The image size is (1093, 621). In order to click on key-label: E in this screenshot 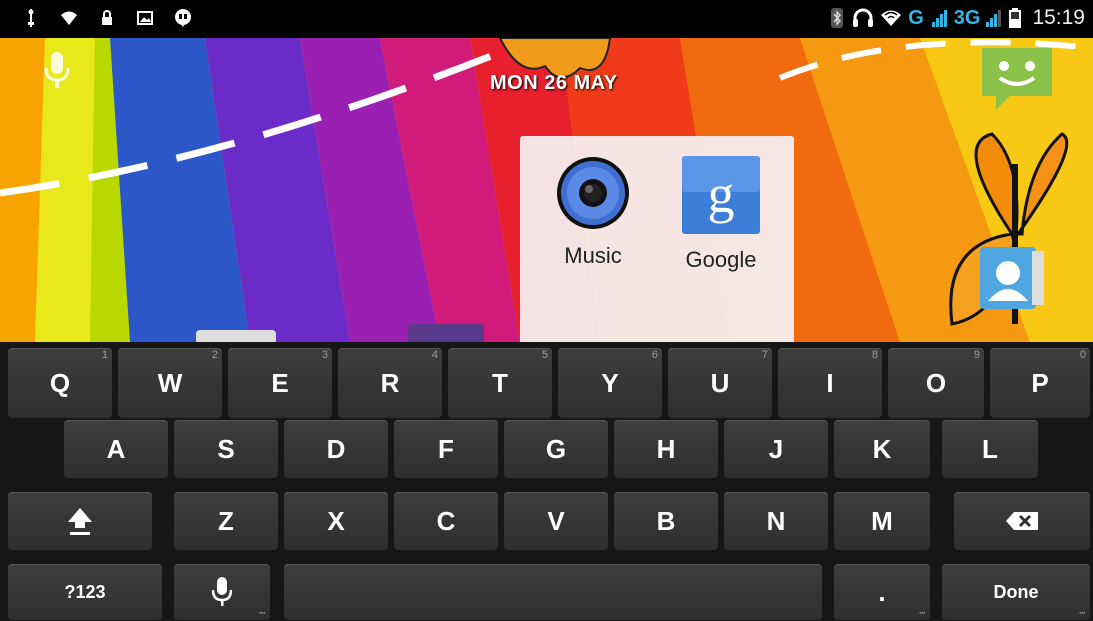, I will do `click(280, 382)`.